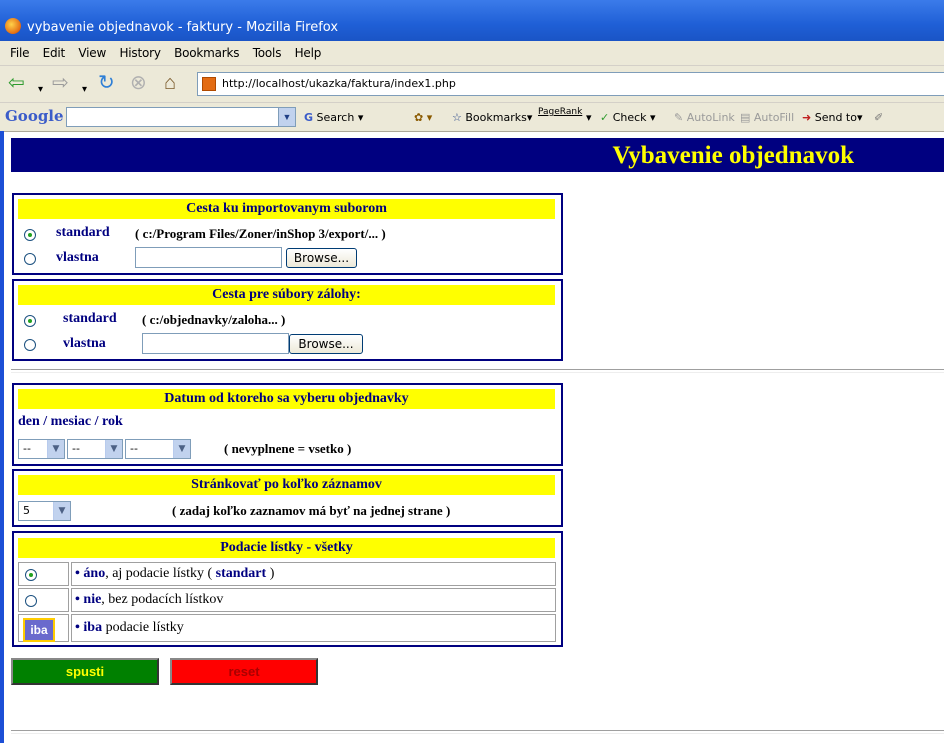  Describe the element at coordinates (60, 83) in the screenshot. I see `forward-arrow-icon: ⇨` at that location.